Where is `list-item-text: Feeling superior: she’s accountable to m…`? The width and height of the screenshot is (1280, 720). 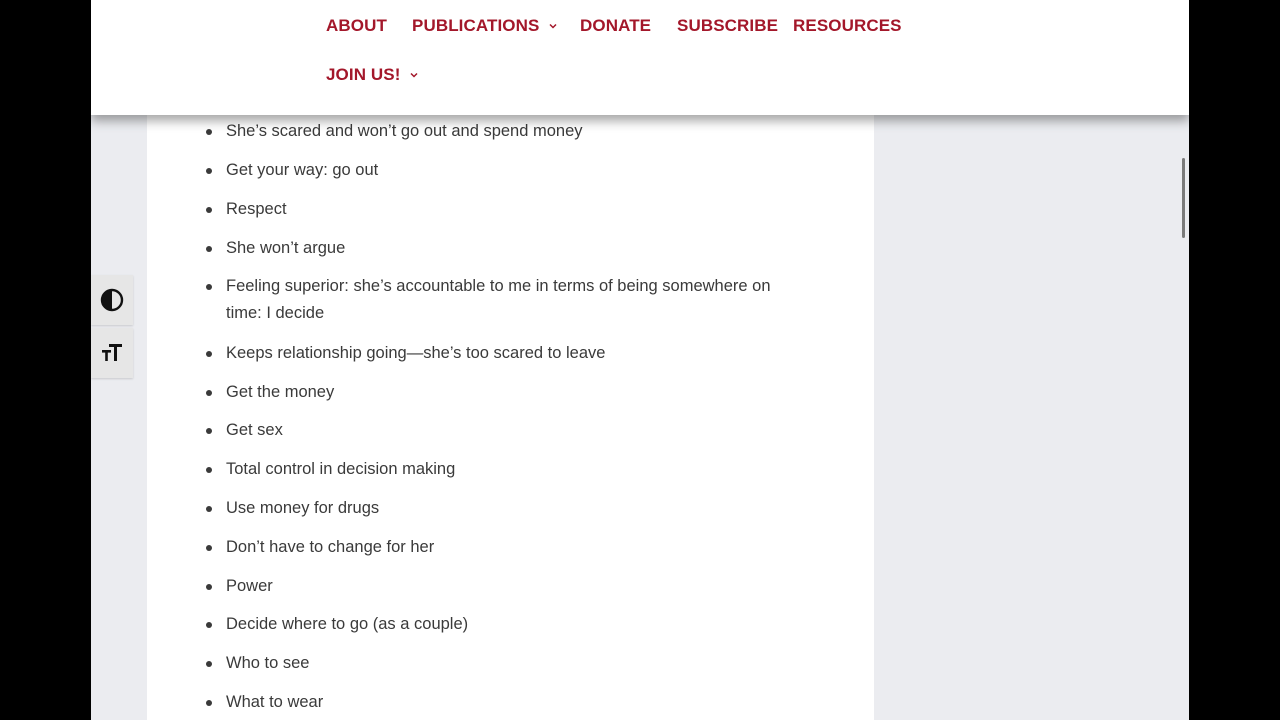 list-item-text: Feeling superior: she’s accountable to m… is located at coordinates (498, 299).